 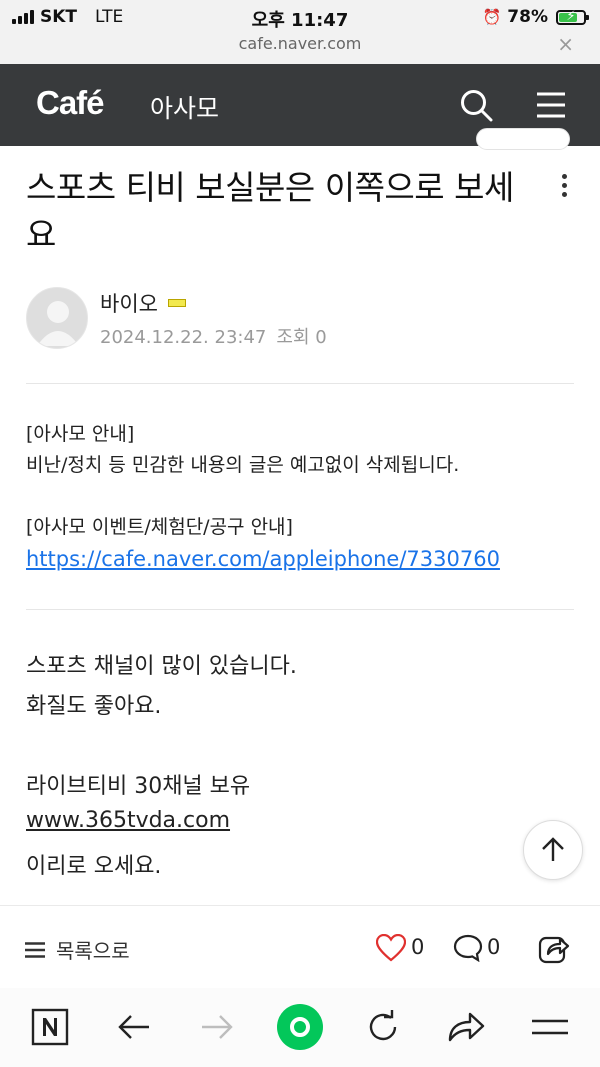 What do you see at coordinates (300, 43) in the screenshot?
I see `url-text: cafe.naver.com` at bounding box center [300, 43].